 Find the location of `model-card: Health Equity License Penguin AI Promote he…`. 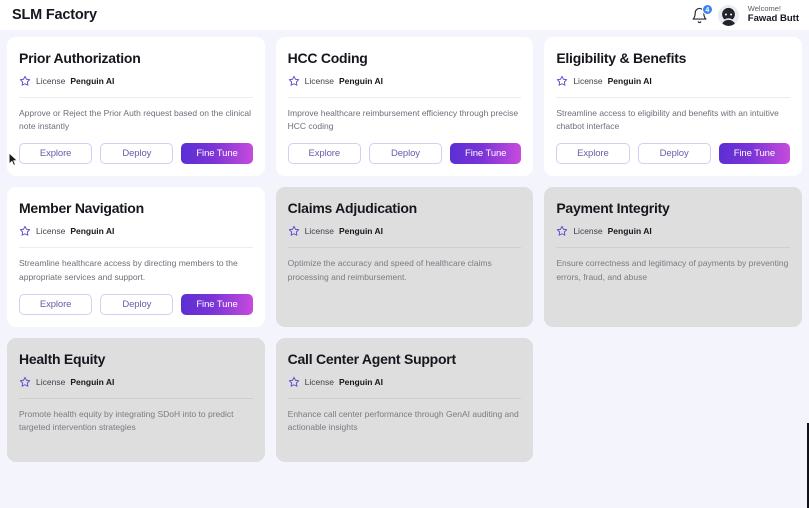

model-card: Health Equity License Penguin AI Promote he… is located at coordinates (136, 399).